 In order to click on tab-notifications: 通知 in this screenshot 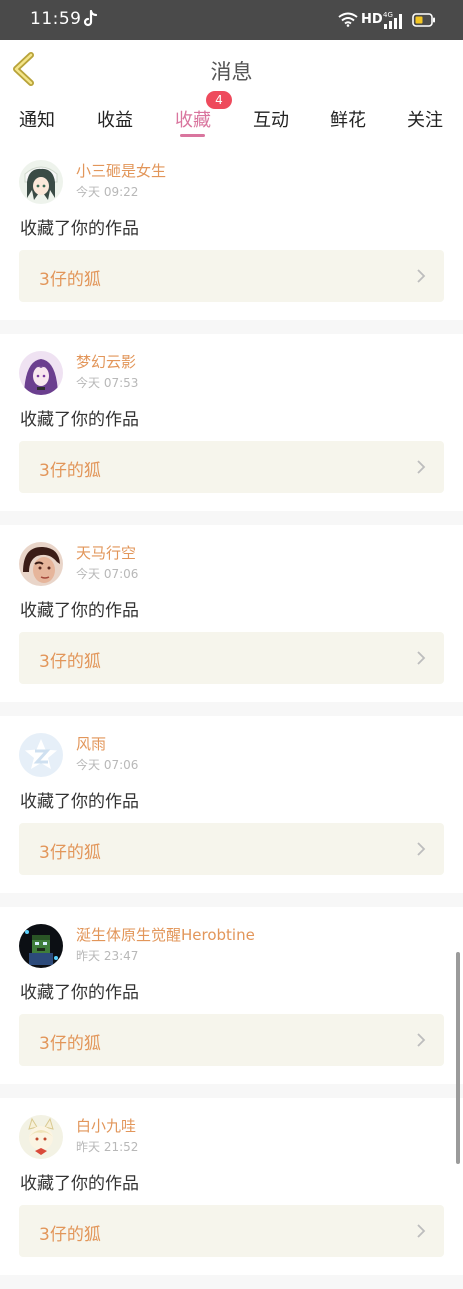, I will do `click(37, 119)`.